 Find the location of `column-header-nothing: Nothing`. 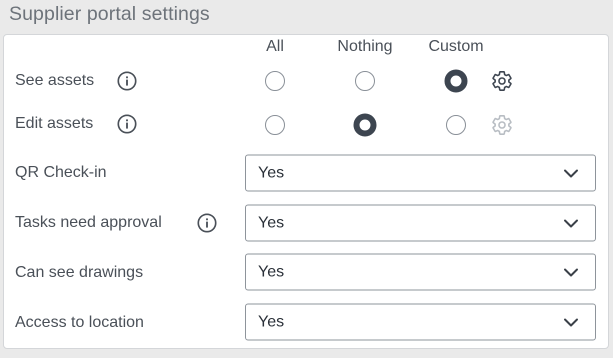

column-header-nothing: Nothing is located at coordinates (365, 46).